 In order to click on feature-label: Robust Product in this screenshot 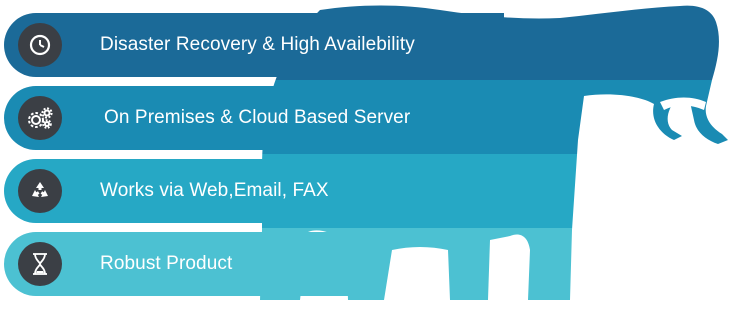, I will do `click(166, 263)`.